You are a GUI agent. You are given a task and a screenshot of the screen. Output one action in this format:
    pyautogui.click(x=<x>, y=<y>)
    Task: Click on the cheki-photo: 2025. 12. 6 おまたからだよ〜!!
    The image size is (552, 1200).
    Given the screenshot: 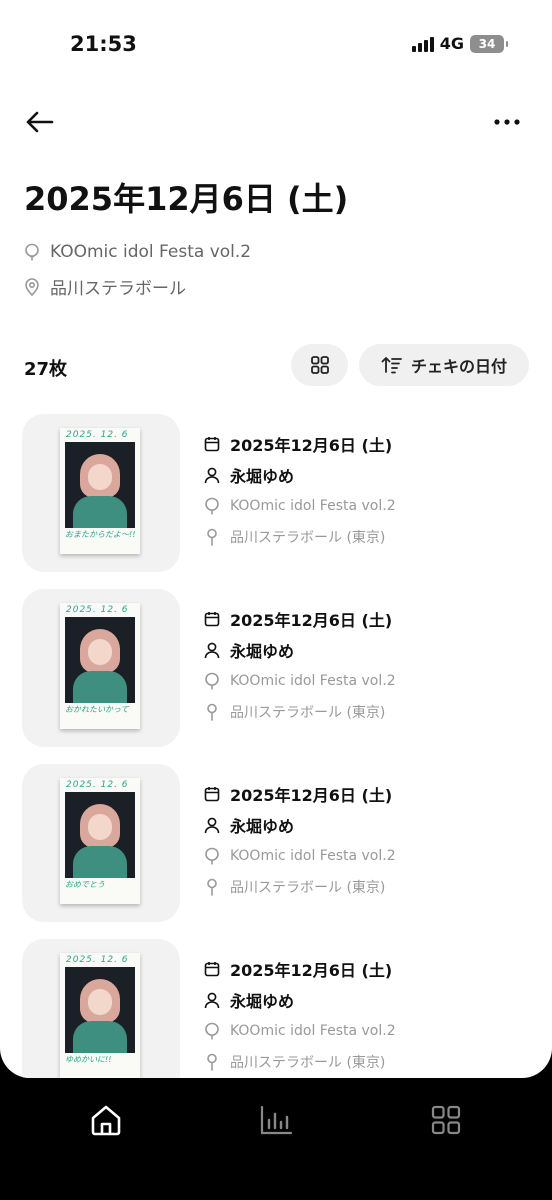 What is the action you would take?
    pyautogui.click(x=100, y=491)
    